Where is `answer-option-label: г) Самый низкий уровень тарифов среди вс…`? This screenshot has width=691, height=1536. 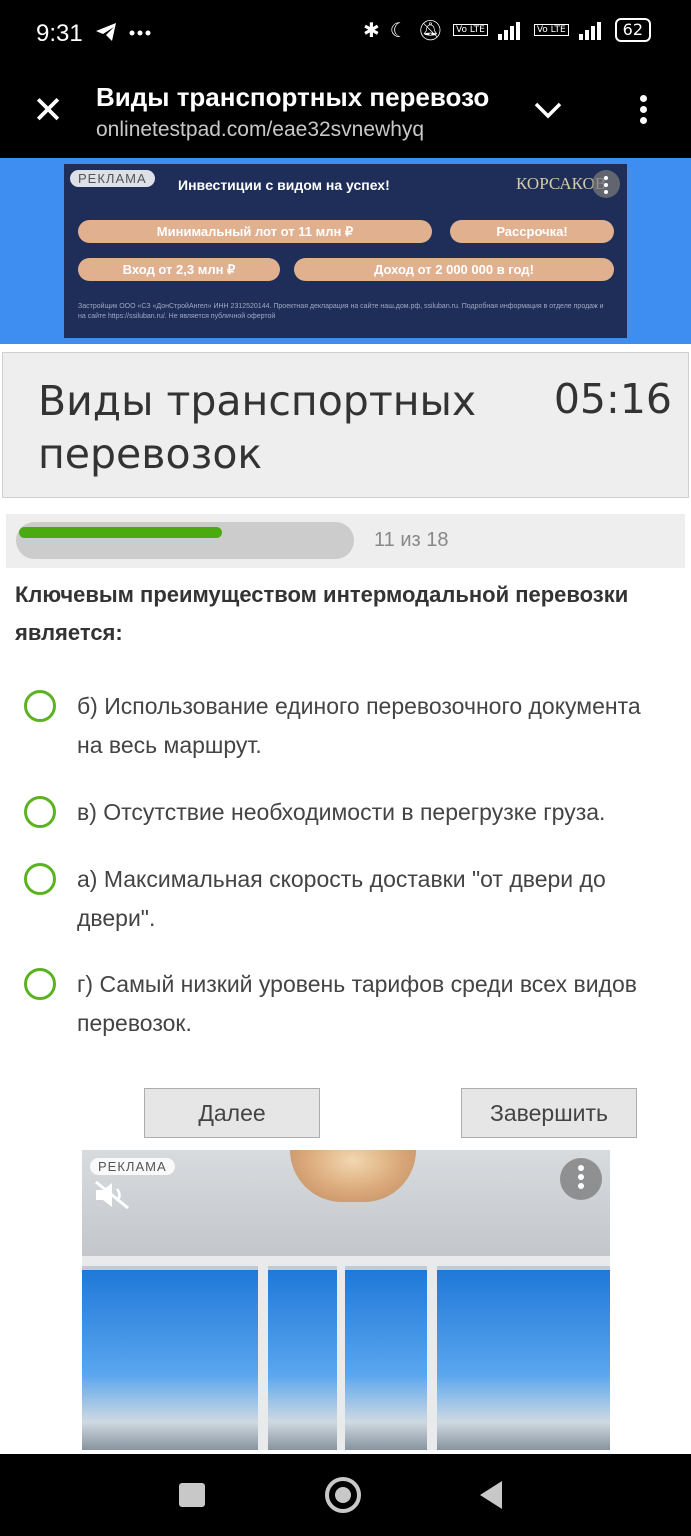 answer-option-label: г) Самый низкий уровень тарифов среди вс… is located at coordinates (372, 1004).